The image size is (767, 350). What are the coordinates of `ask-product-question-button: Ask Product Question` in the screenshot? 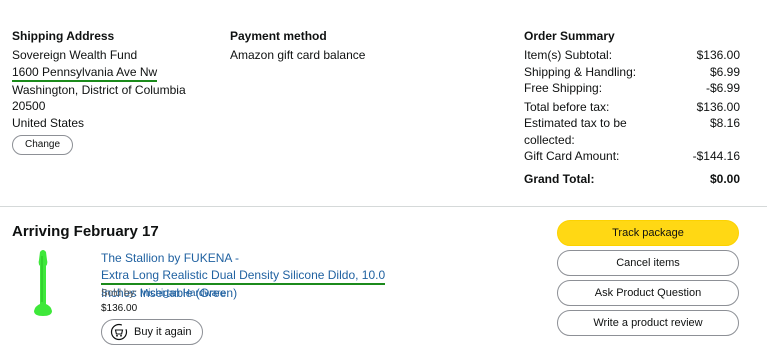 It's located at (648, 293).